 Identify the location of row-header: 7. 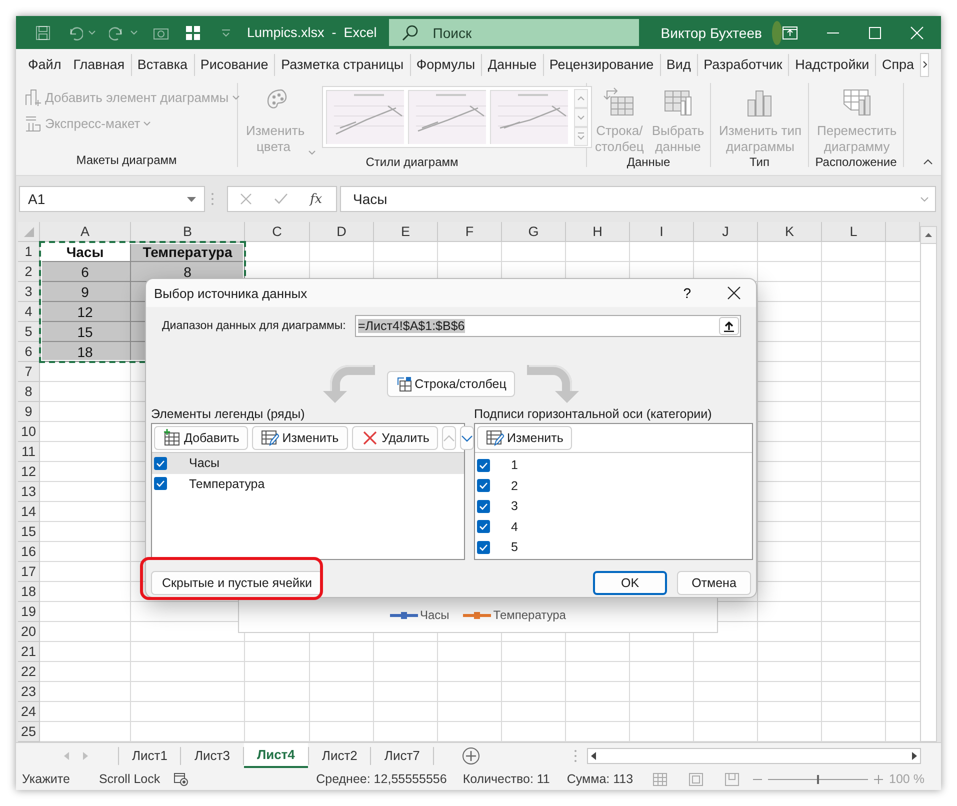
(29, 372).